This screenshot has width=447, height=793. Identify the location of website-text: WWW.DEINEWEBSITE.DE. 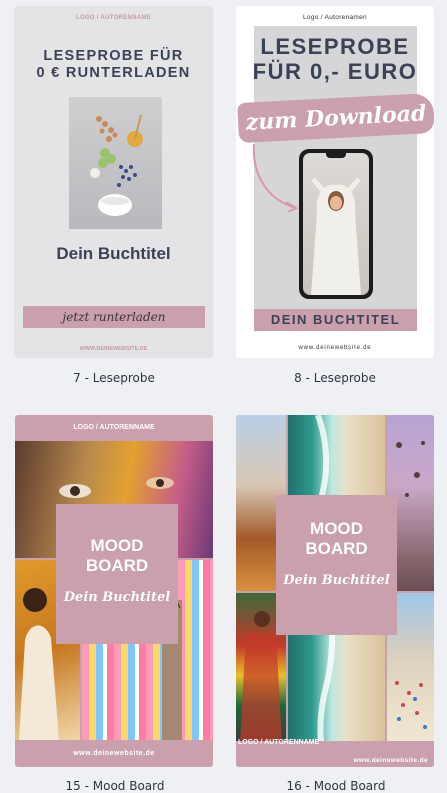
(113, 349).